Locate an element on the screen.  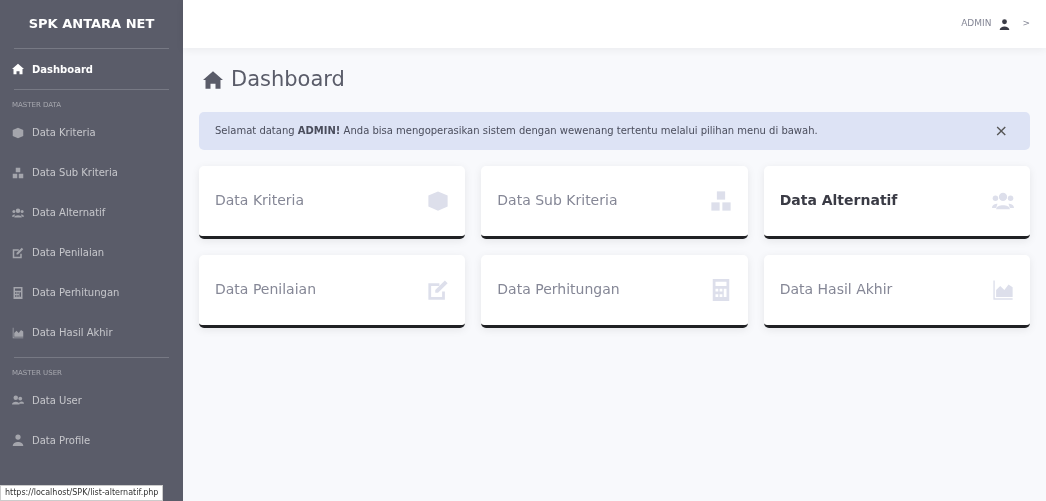
sidebar-item: Data Profile is located at coordinates (91, 440).